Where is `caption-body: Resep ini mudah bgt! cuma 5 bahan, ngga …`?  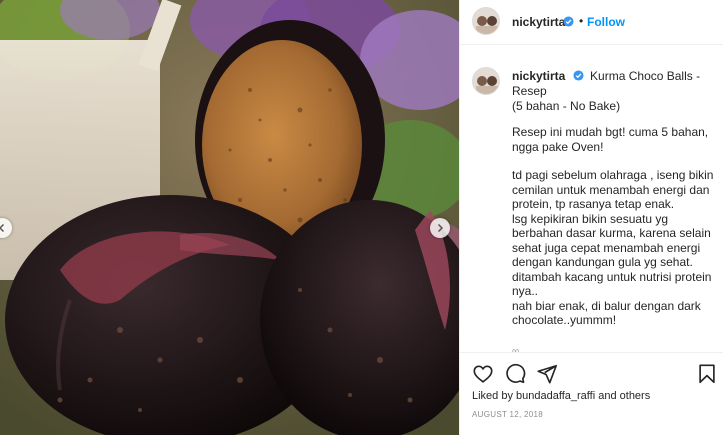 caption-body: Resep ini mudah bgt! cuma 5 bahan, ngga … is located at coordinates (614, 226).